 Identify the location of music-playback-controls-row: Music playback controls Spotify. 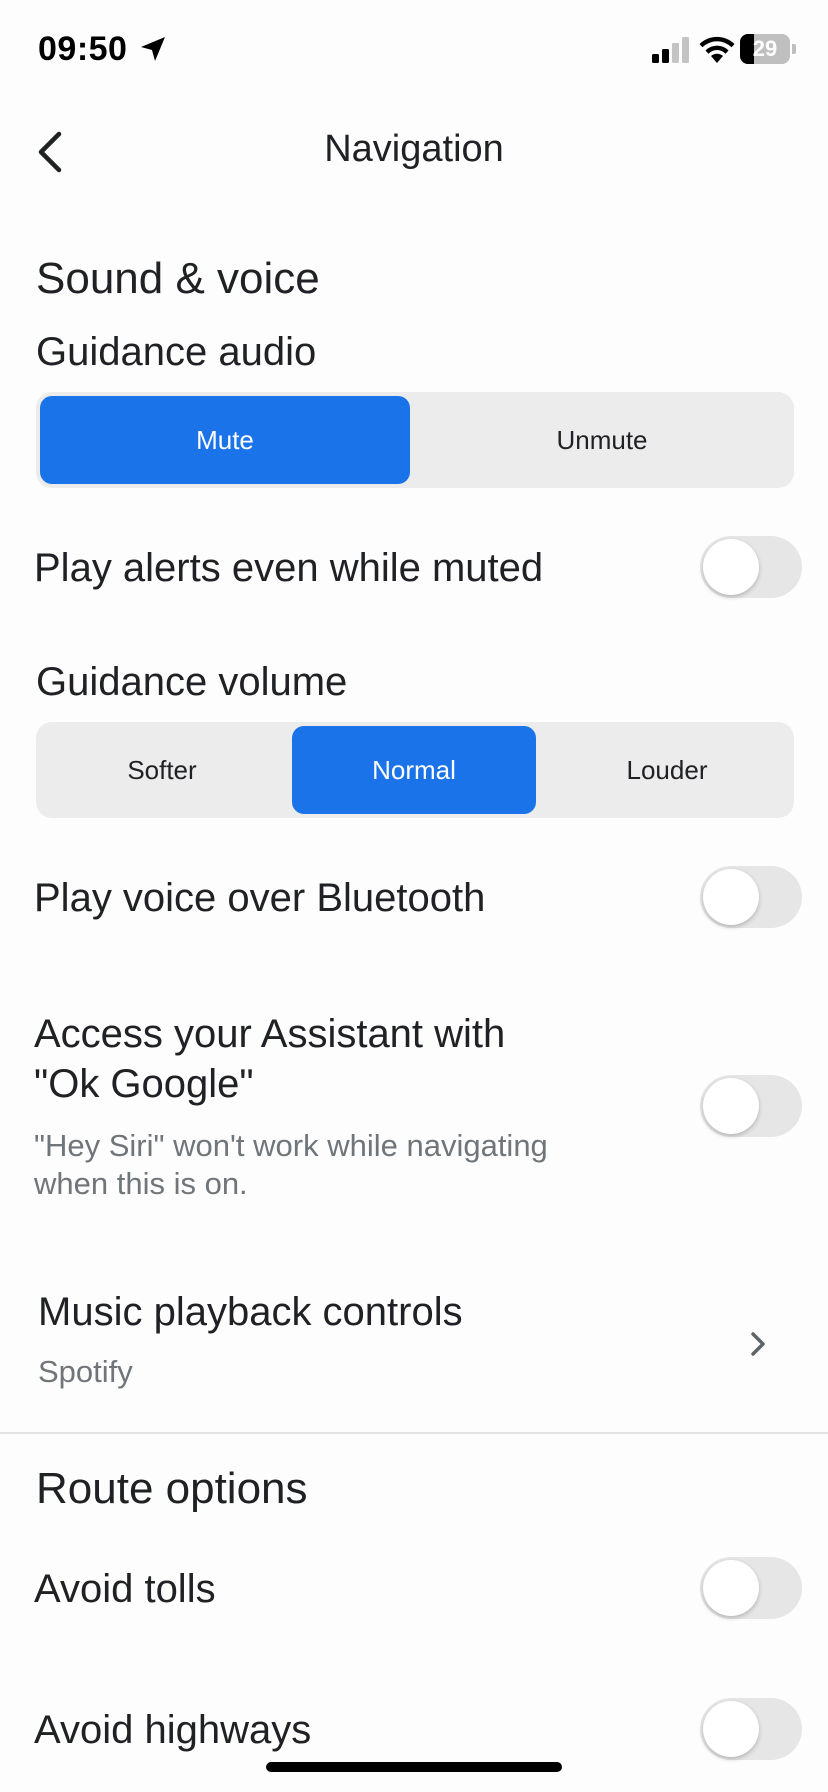
(414, 1345).